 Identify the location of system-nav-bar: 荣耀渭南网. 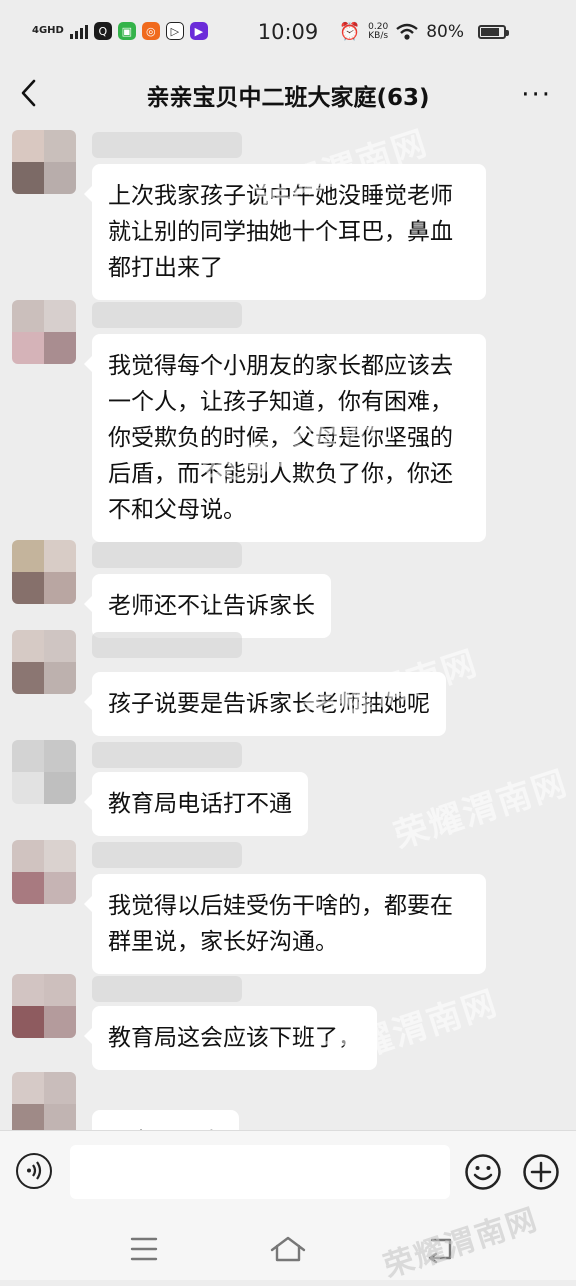
(288, 1243).